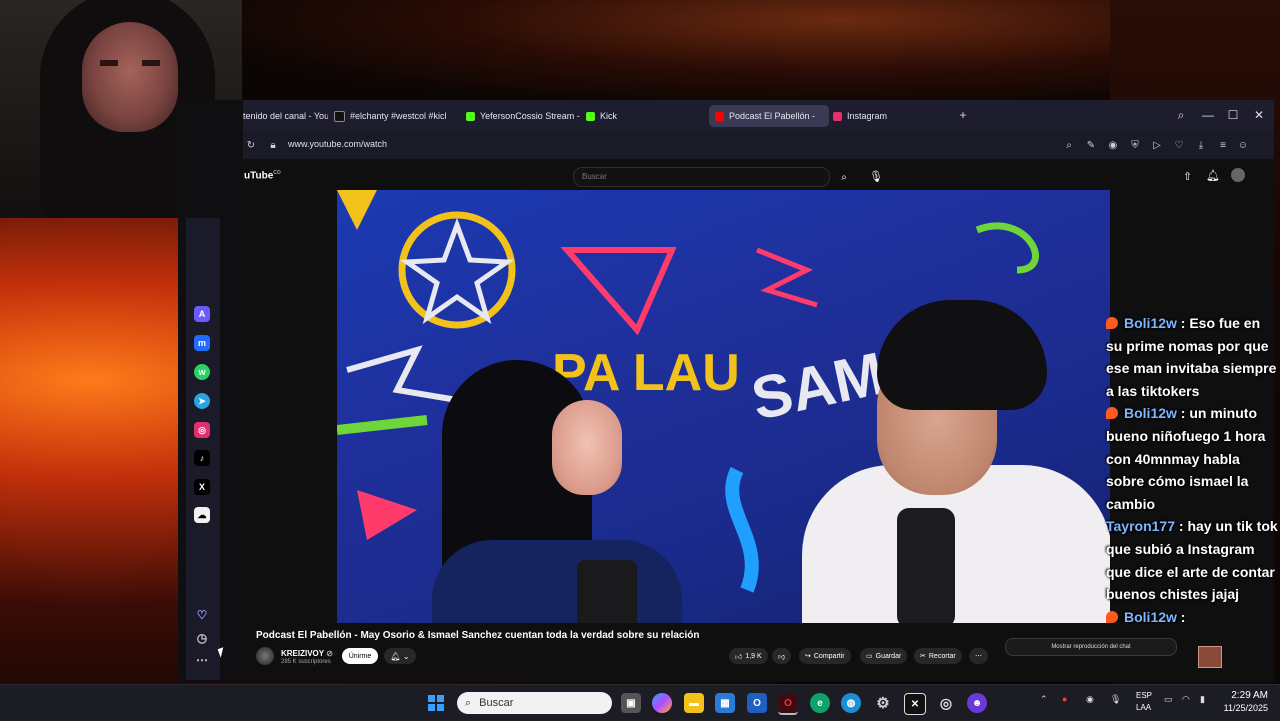 The height and width of the screenshot is (721, 1280). What do you see at coordinates (339, 116) in the screenshot?
I see `tiktok-icon` at bounding box center [339, 116].